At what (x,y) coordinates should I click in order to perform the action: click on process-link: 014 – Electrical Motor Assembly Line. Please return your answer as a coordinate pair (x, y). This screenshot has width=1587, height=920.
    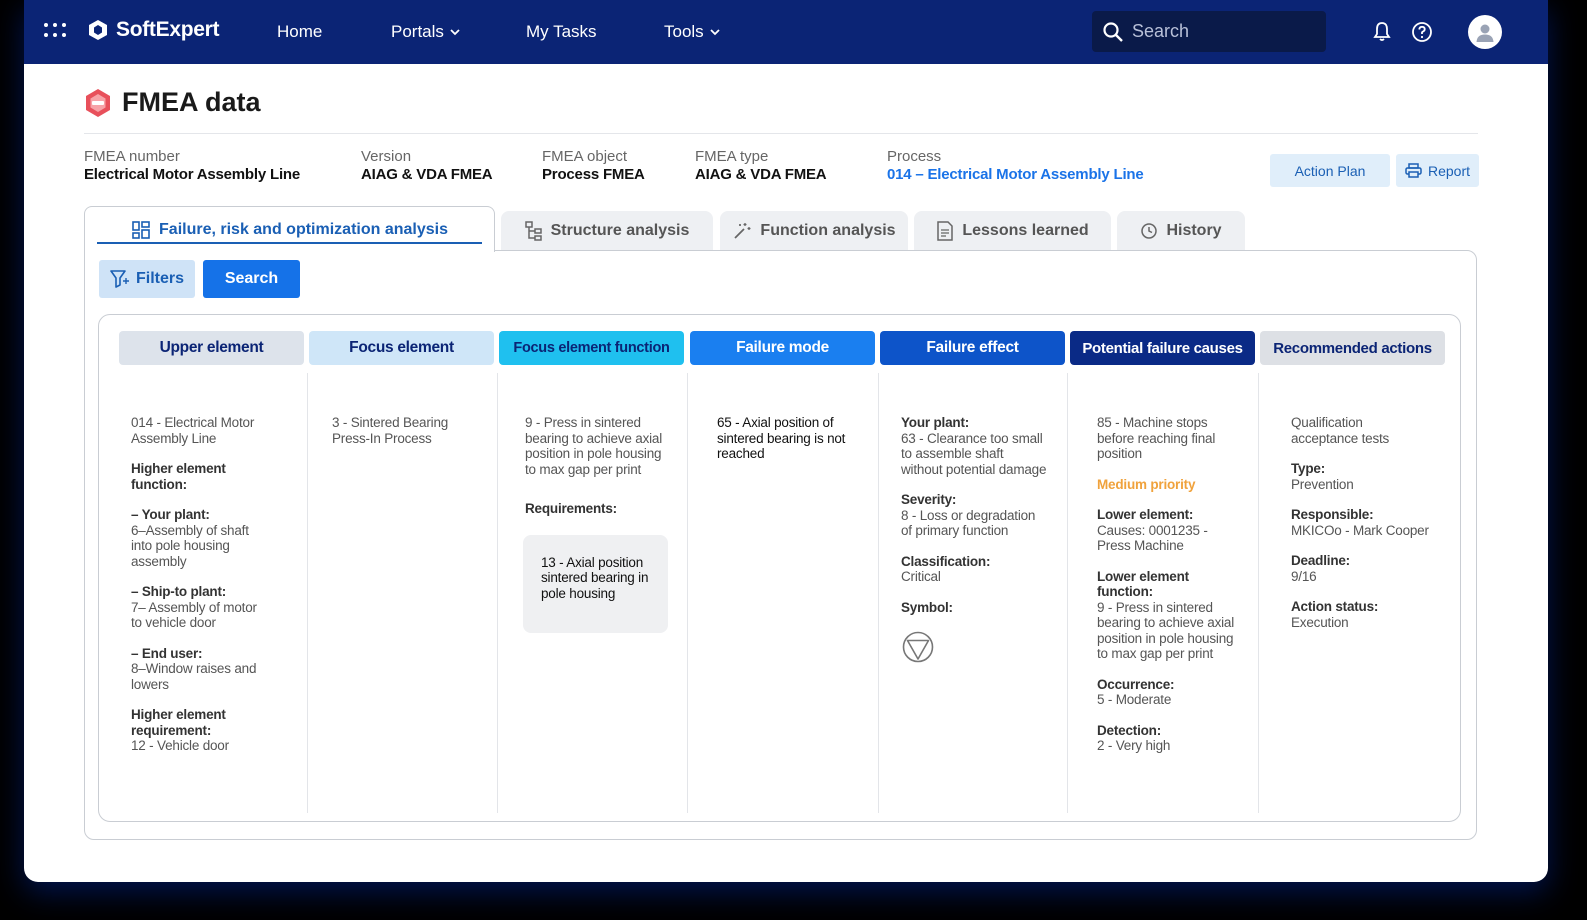
    Looking at the image, I should click on (1015, 174).